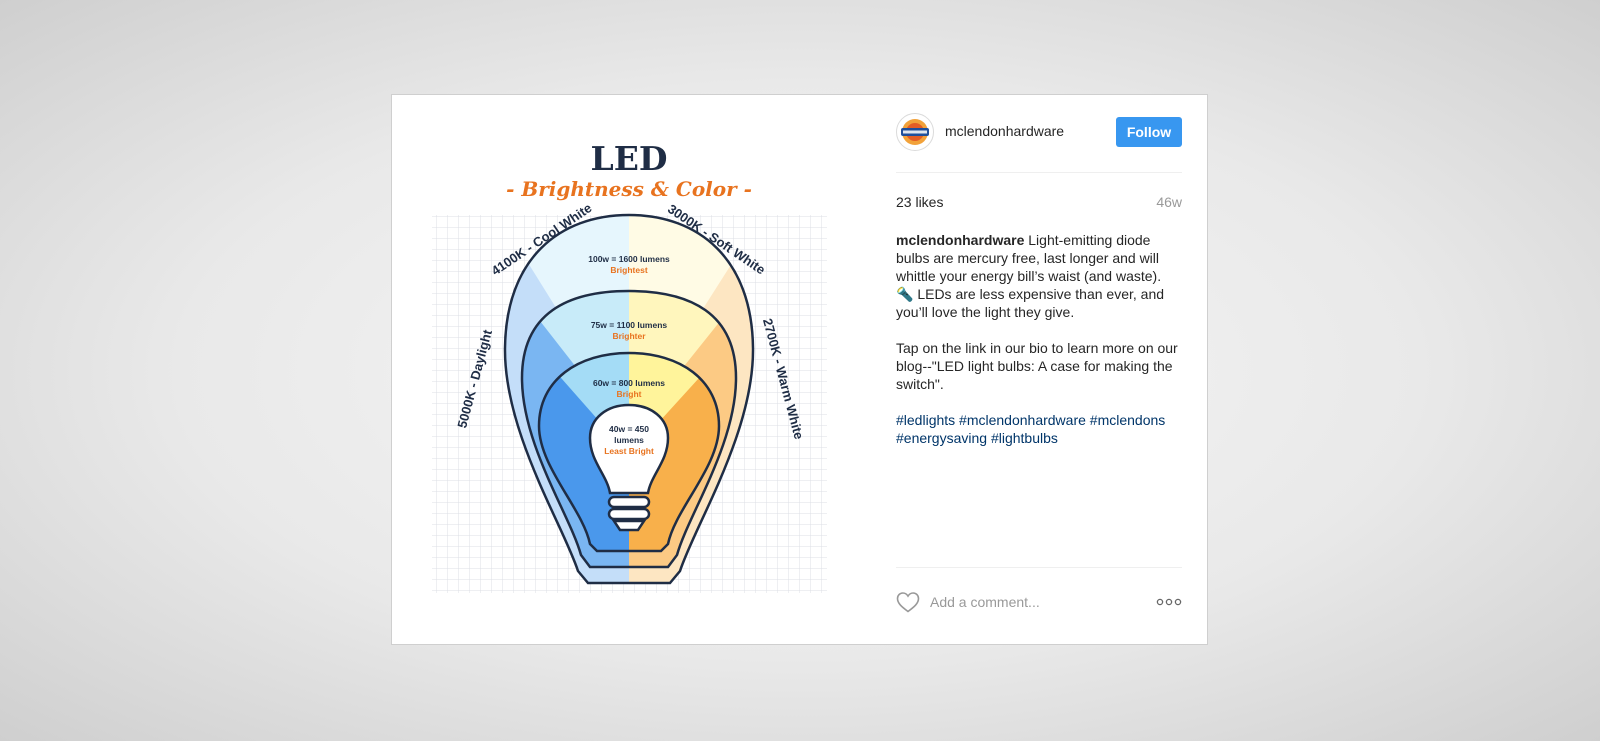 Image resolution: width=1600 pixels, height=741 pixels. What do you see at coordinates (1022, 420) in the screenshot?
I see `hashtag-link: #mclendonhardware` at bounding box center [1022, 420].